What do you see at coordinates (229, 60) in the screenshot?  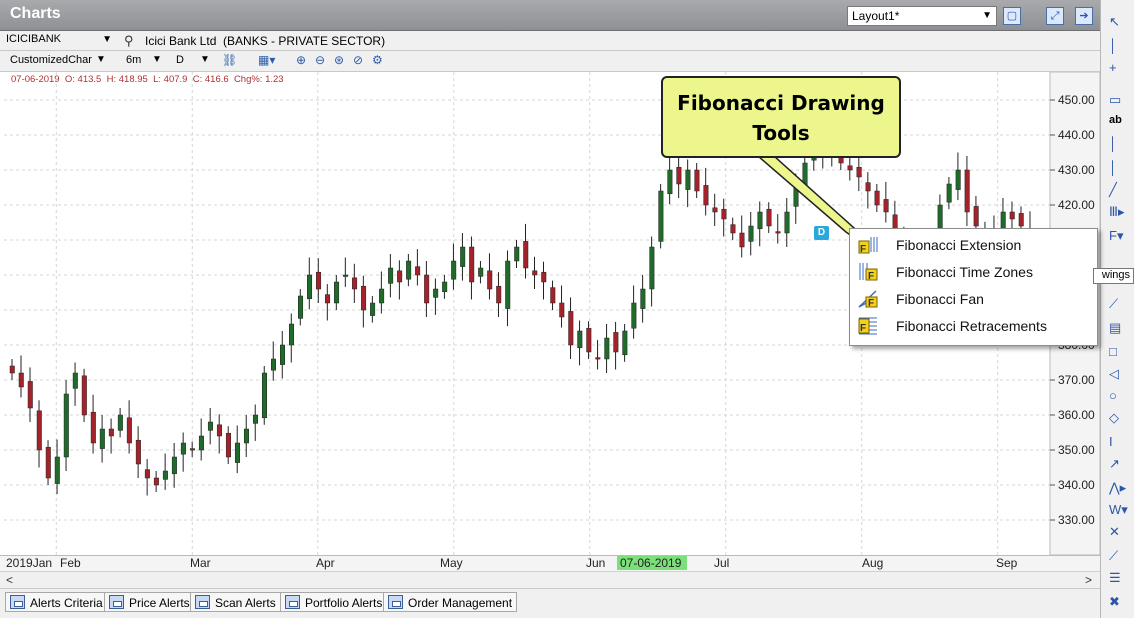 I see `link-off-icon: ⛓` at bounding box center [229, 60].